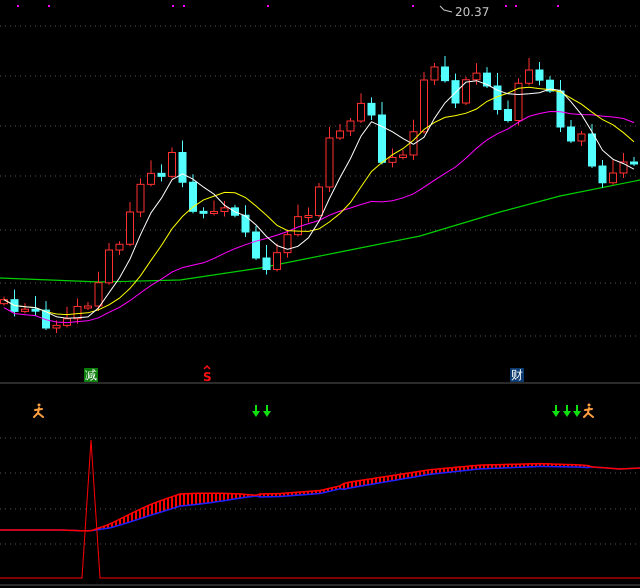  What do you see at coordinates (517, 375) in the screenshot?
I see `signal-tag: 财` at bounding box center [517, 375].